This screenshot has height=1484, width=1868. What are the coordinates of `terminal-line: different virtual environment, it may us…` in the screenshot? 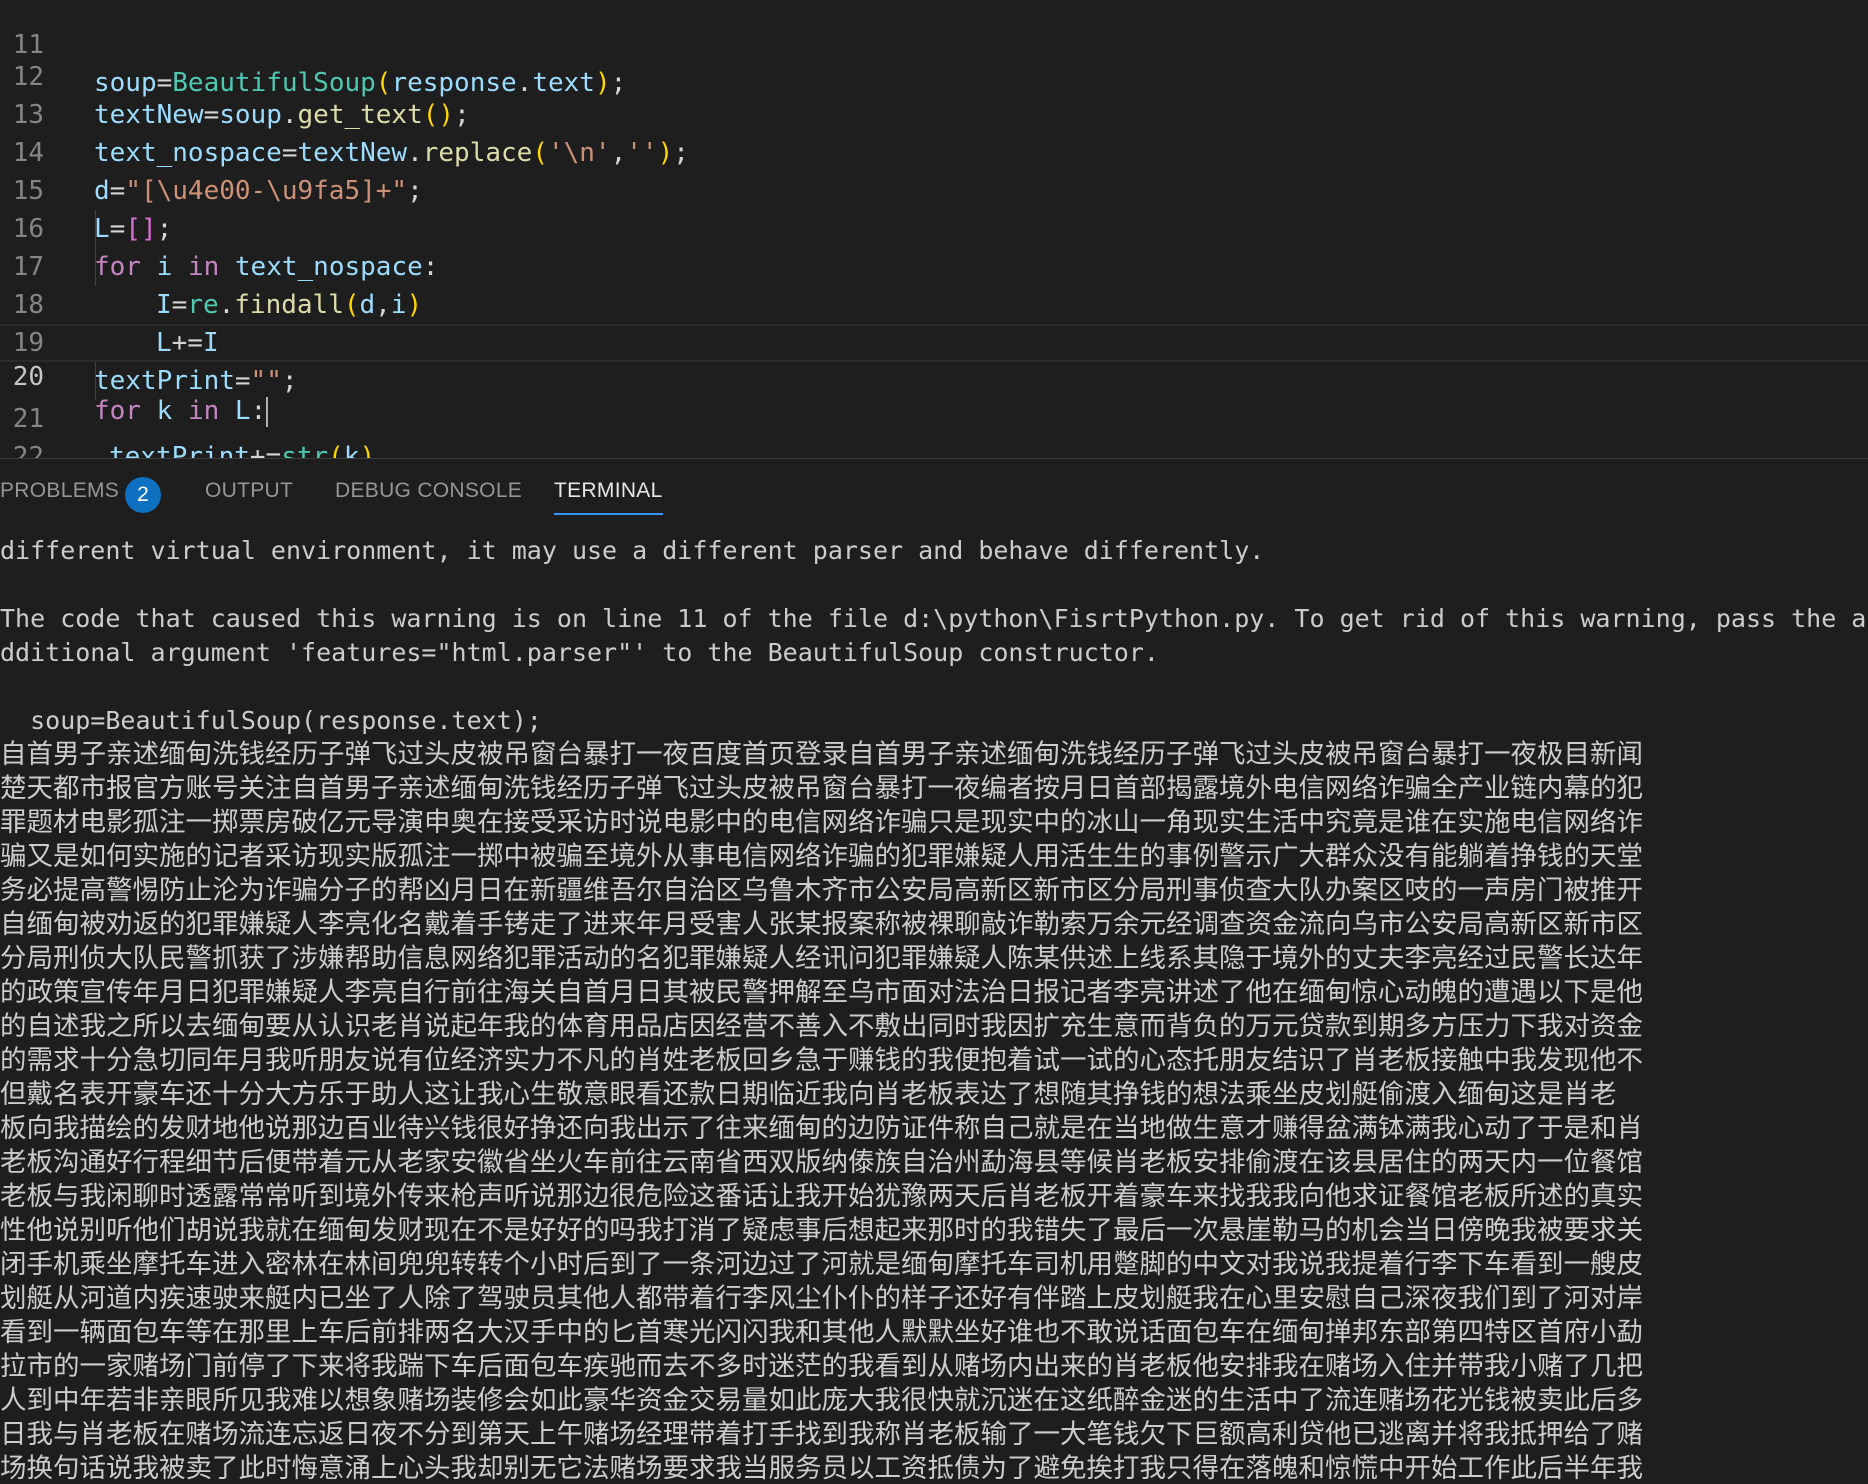 It's located at (632, 550).